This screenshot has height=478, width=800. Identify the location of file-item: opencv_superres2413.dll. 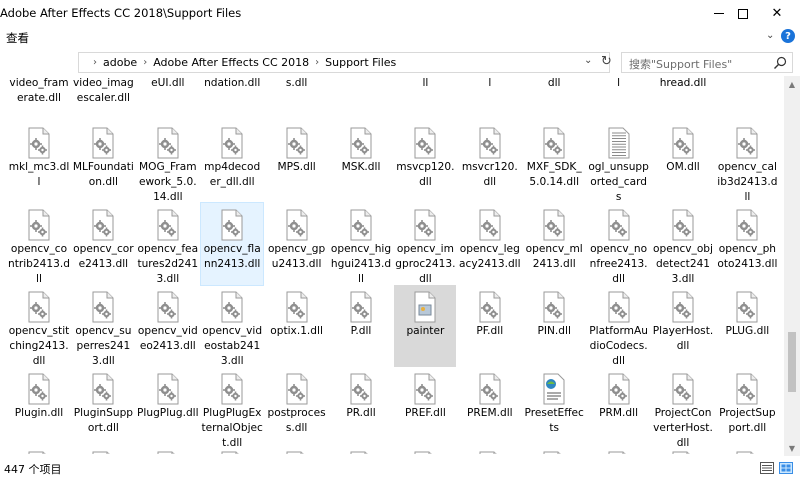
(103, 326).